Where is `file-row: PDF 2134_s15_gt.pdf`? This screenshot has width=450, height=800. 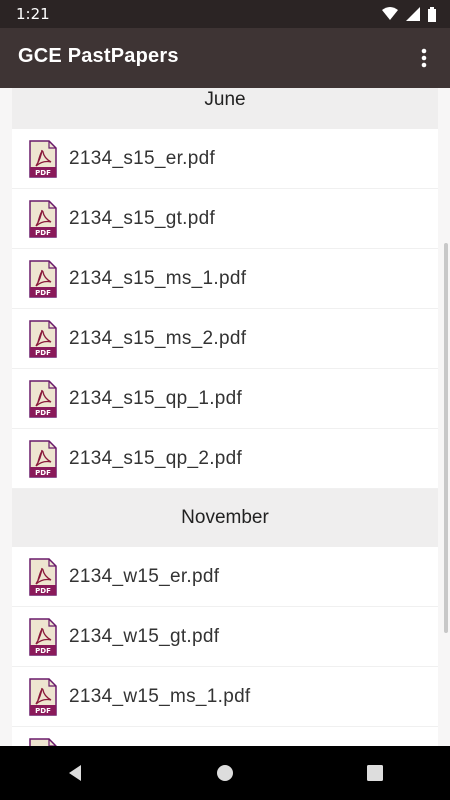
file-row: PDF 2134_s15_gt.pdf is located at coordinates (225, 219).